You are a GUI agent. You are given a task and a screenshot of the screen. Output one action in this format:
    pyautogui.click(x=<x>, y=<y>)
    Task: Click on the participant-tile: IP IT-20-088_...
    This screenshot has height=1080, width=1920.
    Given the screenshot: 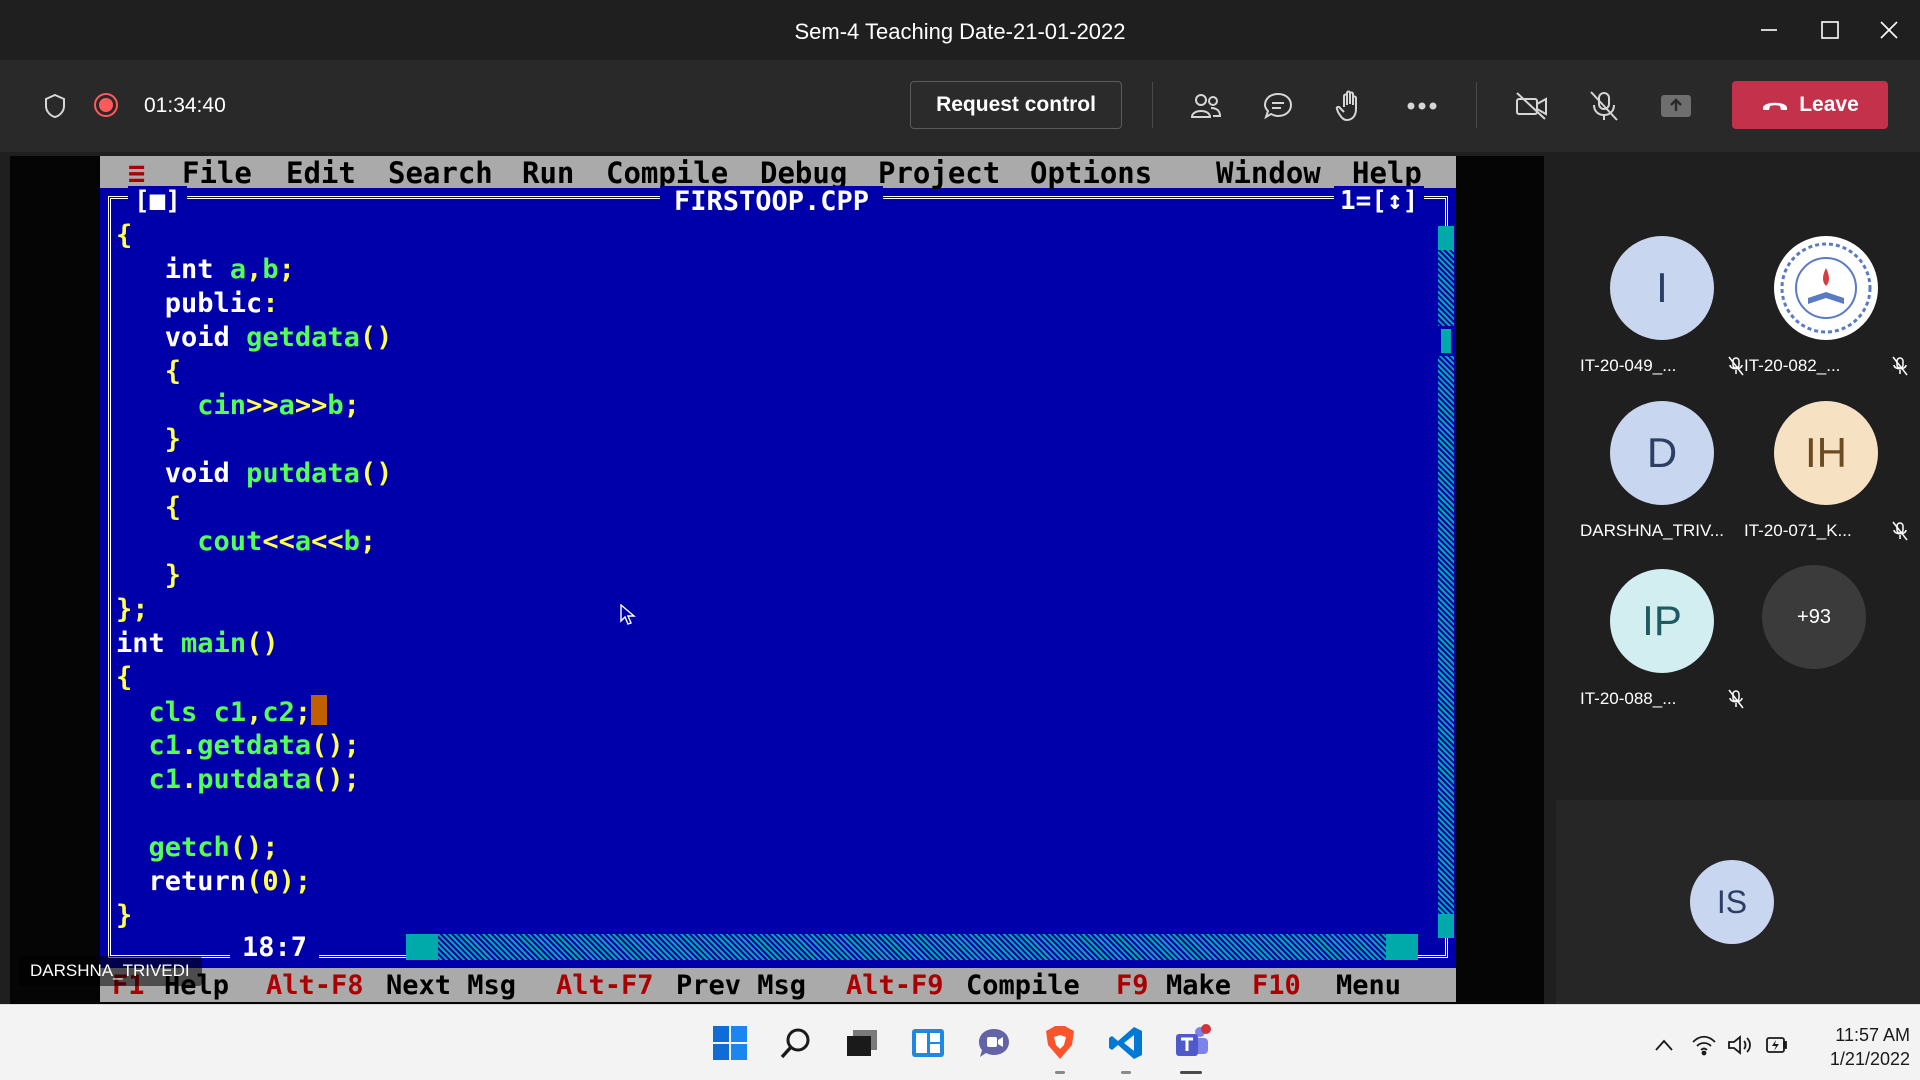 What is the action you would take?
    pyautogui.click(x=1662, y=644)
    